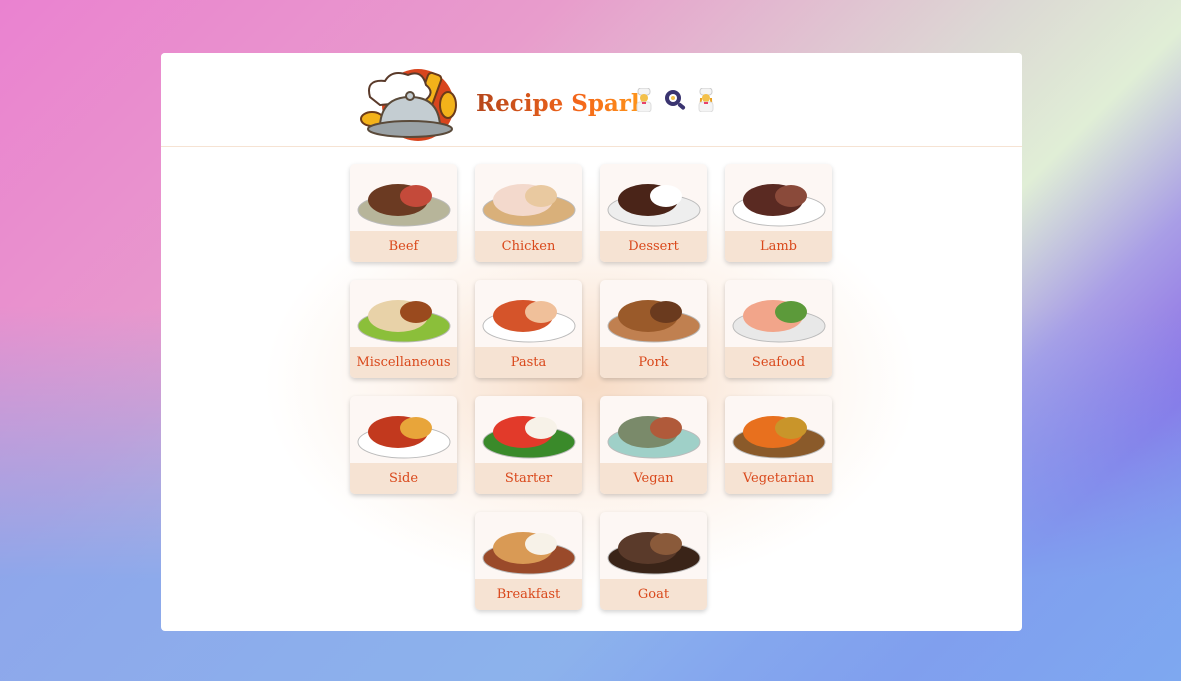 The image size is (1181, 681). I want to click on category-label: Beef, so click(403, 246).